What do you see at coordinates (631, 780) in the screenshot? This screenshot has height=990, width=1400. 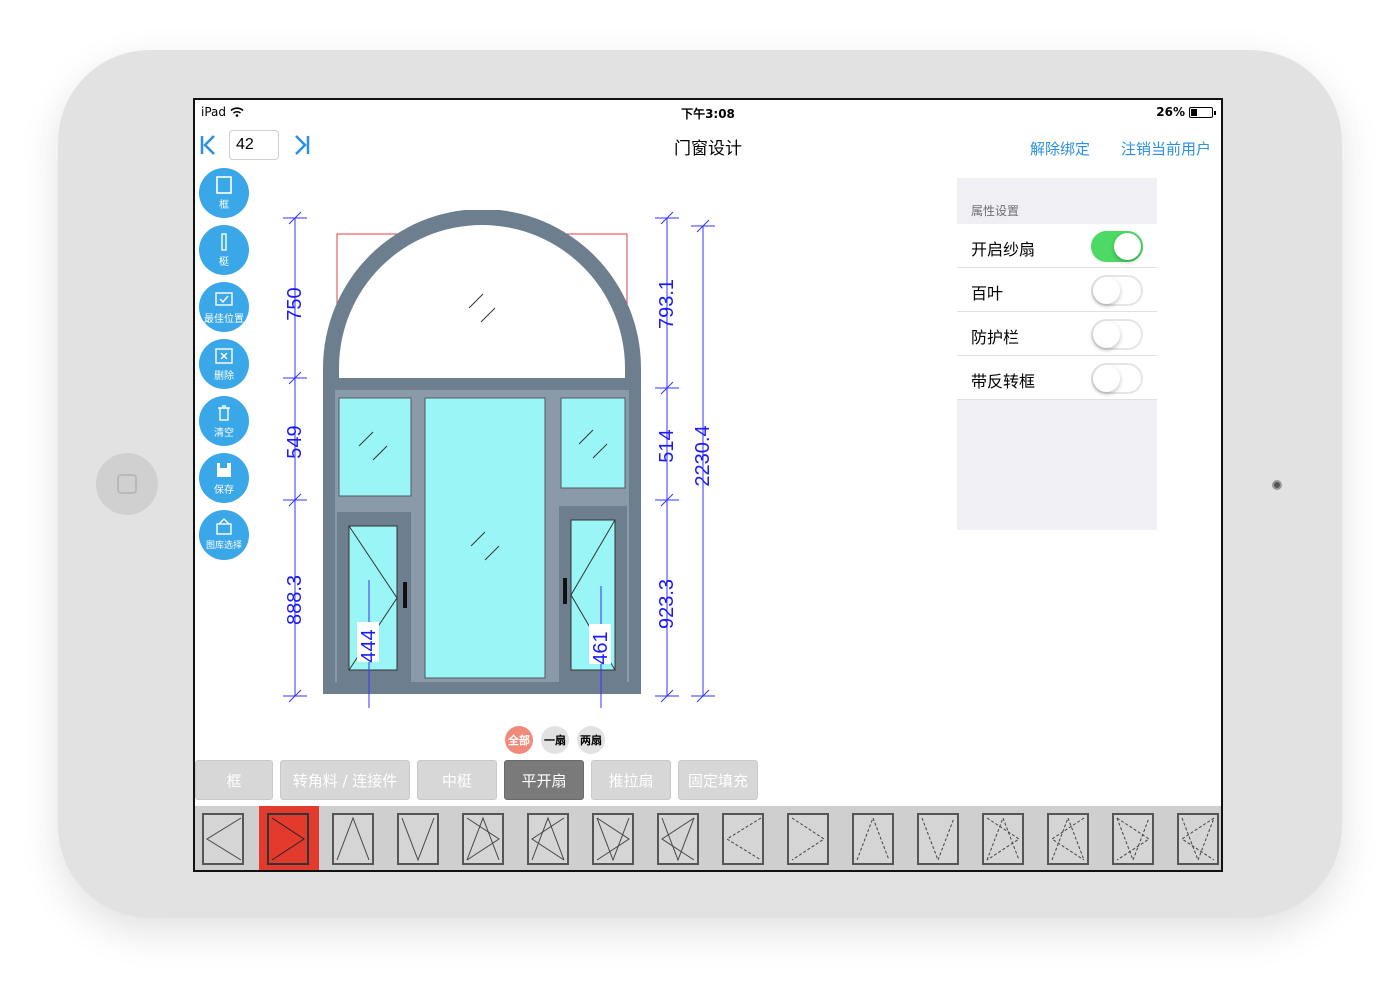 I see `tab-sliding-sash: 推拉扇` at bounding box center [631, 780].